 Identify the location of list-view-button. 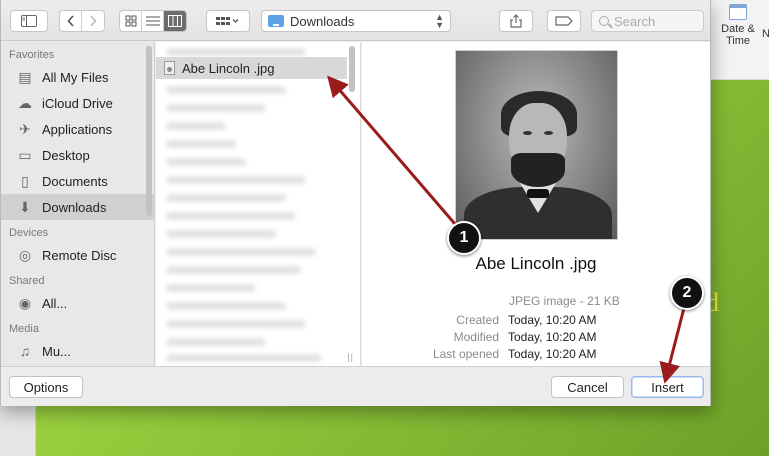
(153, 21).